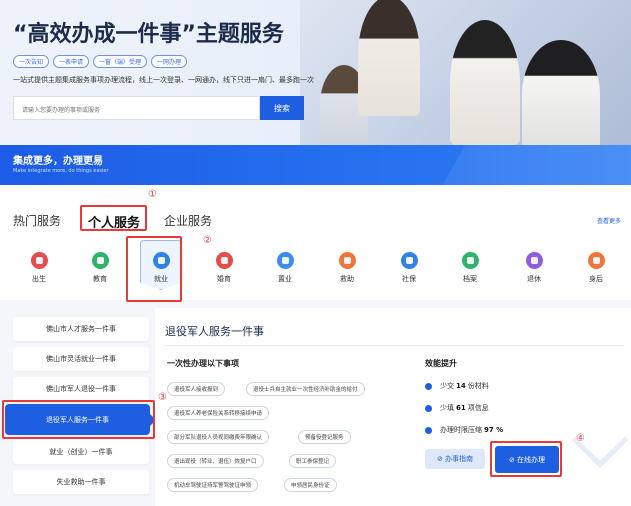  What do you see at coordinates (224, 279) in the screenshot?
I see `category-label: 婚育` at bounding box center [224, 279].